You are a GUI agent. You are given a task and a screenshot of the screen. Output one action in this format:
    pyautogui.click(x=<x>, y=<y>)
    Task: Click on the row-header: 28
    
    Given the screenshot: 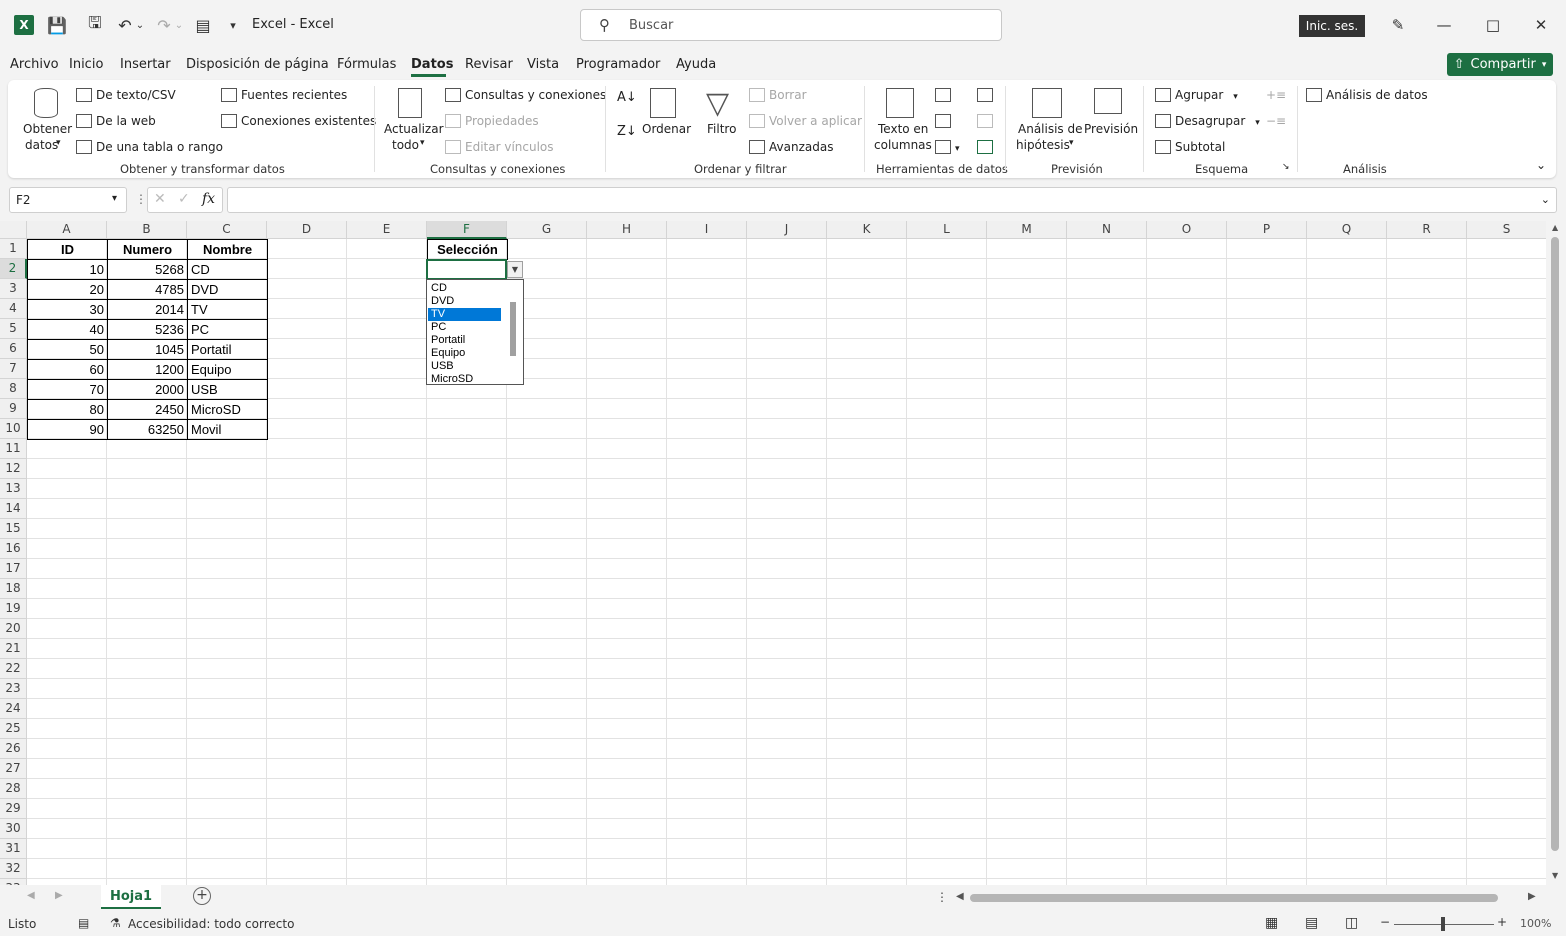 What is the action you would take?
    pyautogui.click(x=13, y=789)
    